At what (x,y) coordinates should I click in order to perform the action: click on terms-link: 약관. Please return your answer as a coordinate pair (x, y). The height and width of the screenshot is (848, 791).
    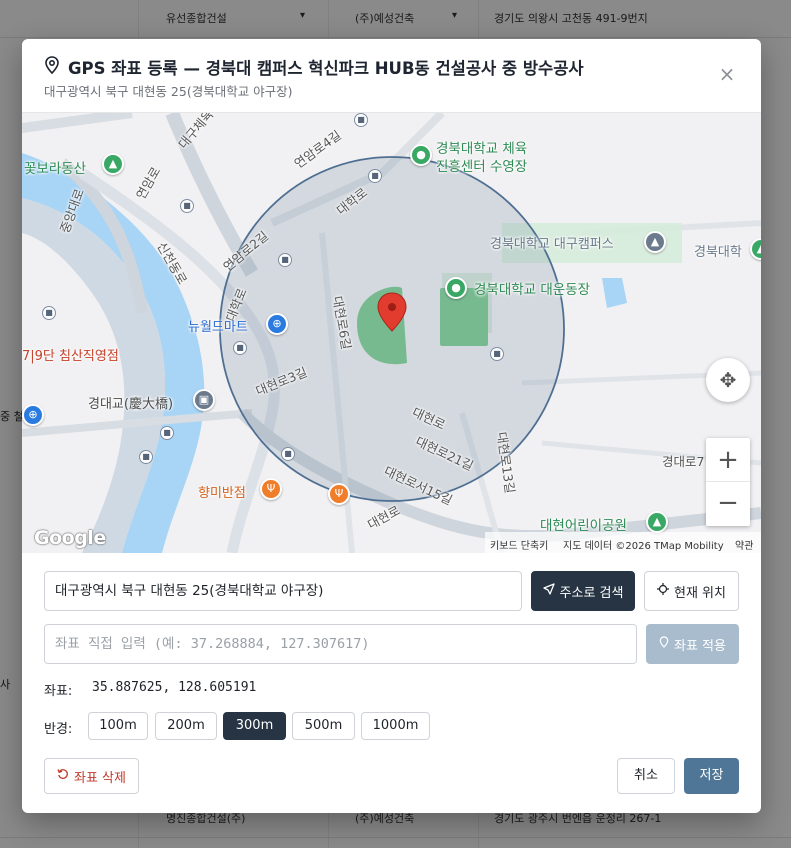
    Looking at the image, I should click on (744, 544).